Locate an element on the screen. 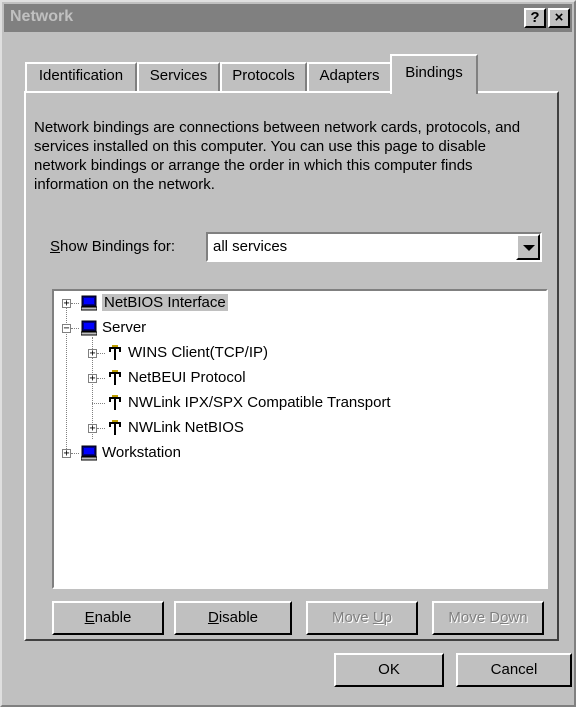  collapse-minus-icon: − is located at coordinates (66, 329).